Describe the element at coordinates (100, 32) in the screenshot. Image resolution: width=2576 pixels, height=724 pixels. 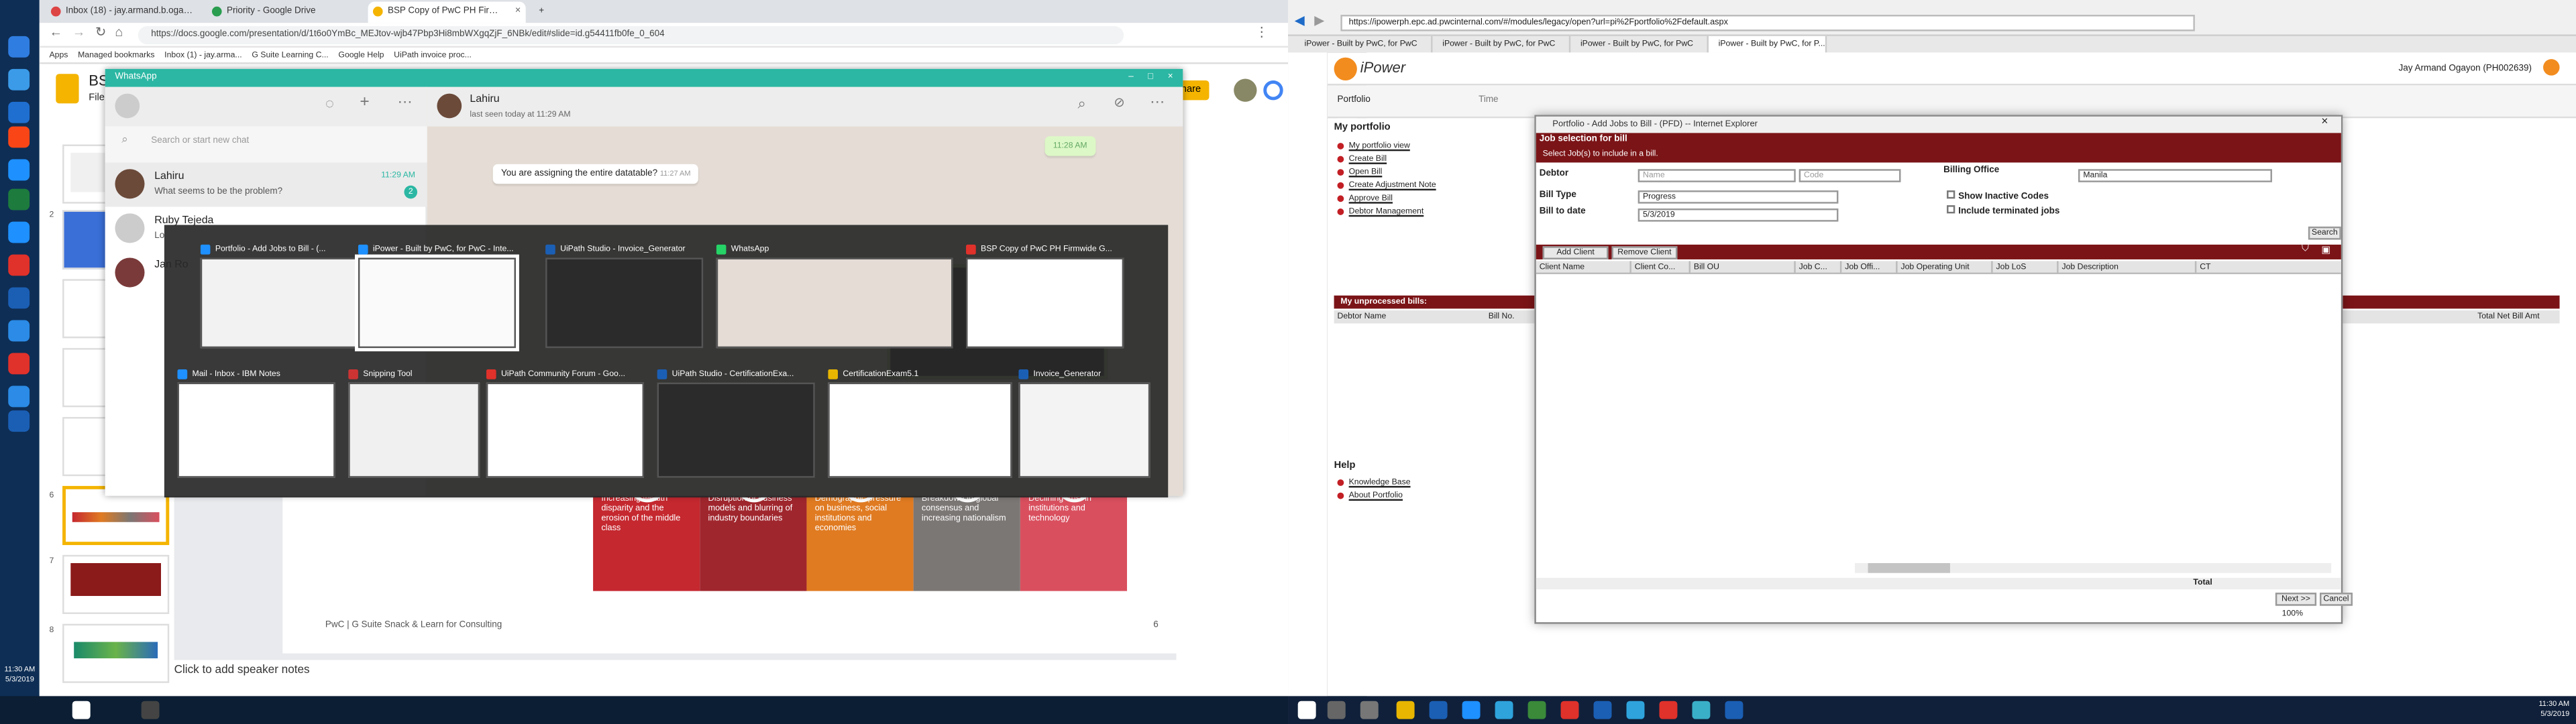
I see `reload-icon: ↻` at that location.